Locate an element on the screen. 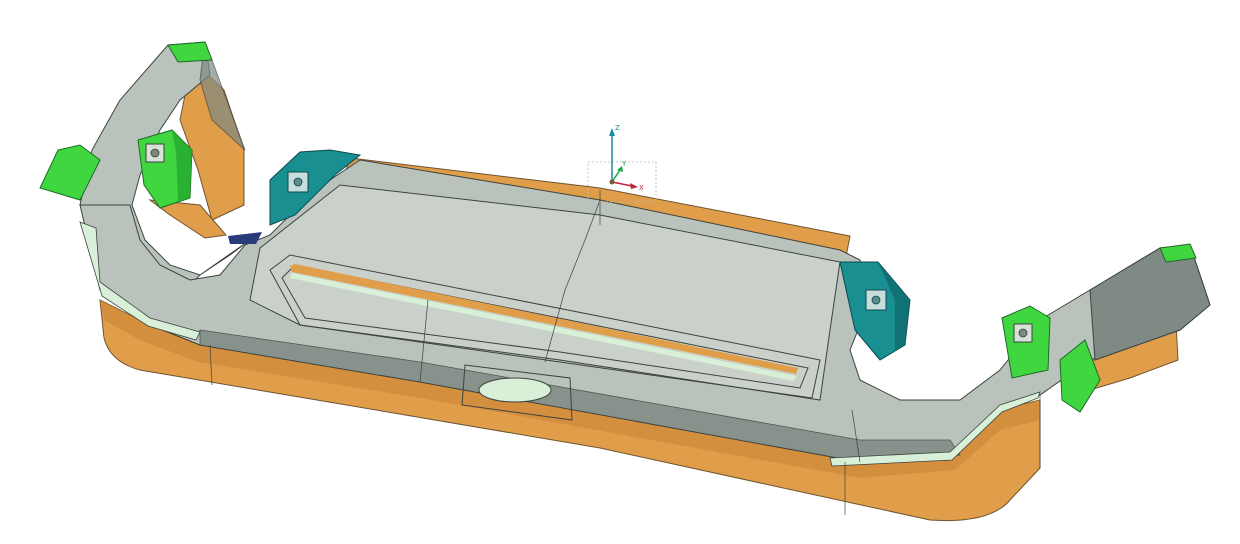  clamp-left-green is located at coordinates (165, 169).